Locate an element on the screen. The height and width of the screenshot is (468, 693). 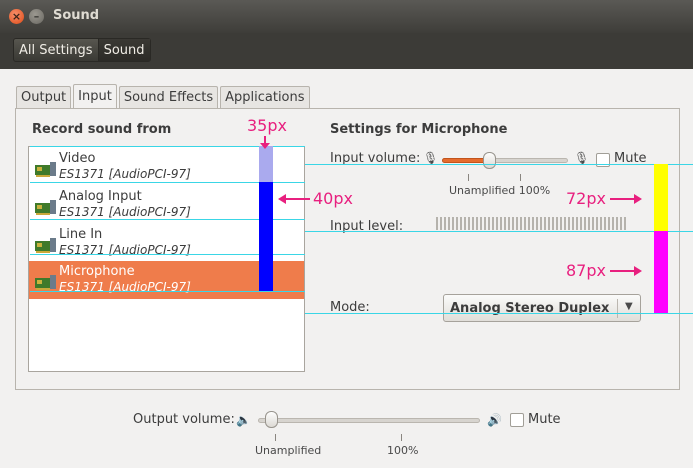
annotation-87: 87px is located at coordinates (586, 270).